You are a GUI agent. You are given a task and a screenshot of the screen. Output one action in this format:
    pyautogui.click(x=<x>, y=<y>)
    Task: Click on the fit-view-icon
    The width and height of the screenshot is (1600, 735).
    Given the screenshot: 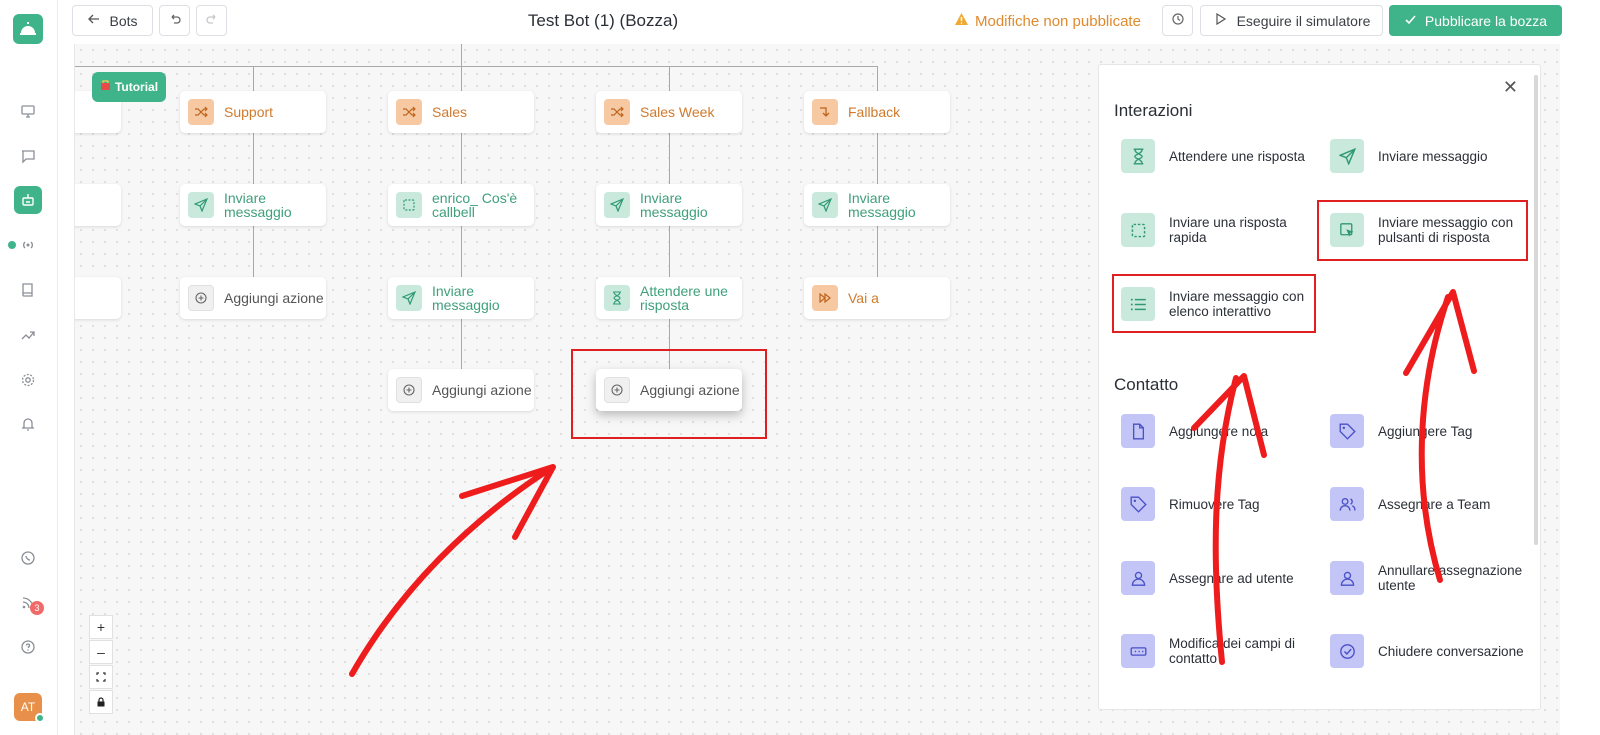 What is the action you would take?
    pyautogui.click(x=101, y=677)
    